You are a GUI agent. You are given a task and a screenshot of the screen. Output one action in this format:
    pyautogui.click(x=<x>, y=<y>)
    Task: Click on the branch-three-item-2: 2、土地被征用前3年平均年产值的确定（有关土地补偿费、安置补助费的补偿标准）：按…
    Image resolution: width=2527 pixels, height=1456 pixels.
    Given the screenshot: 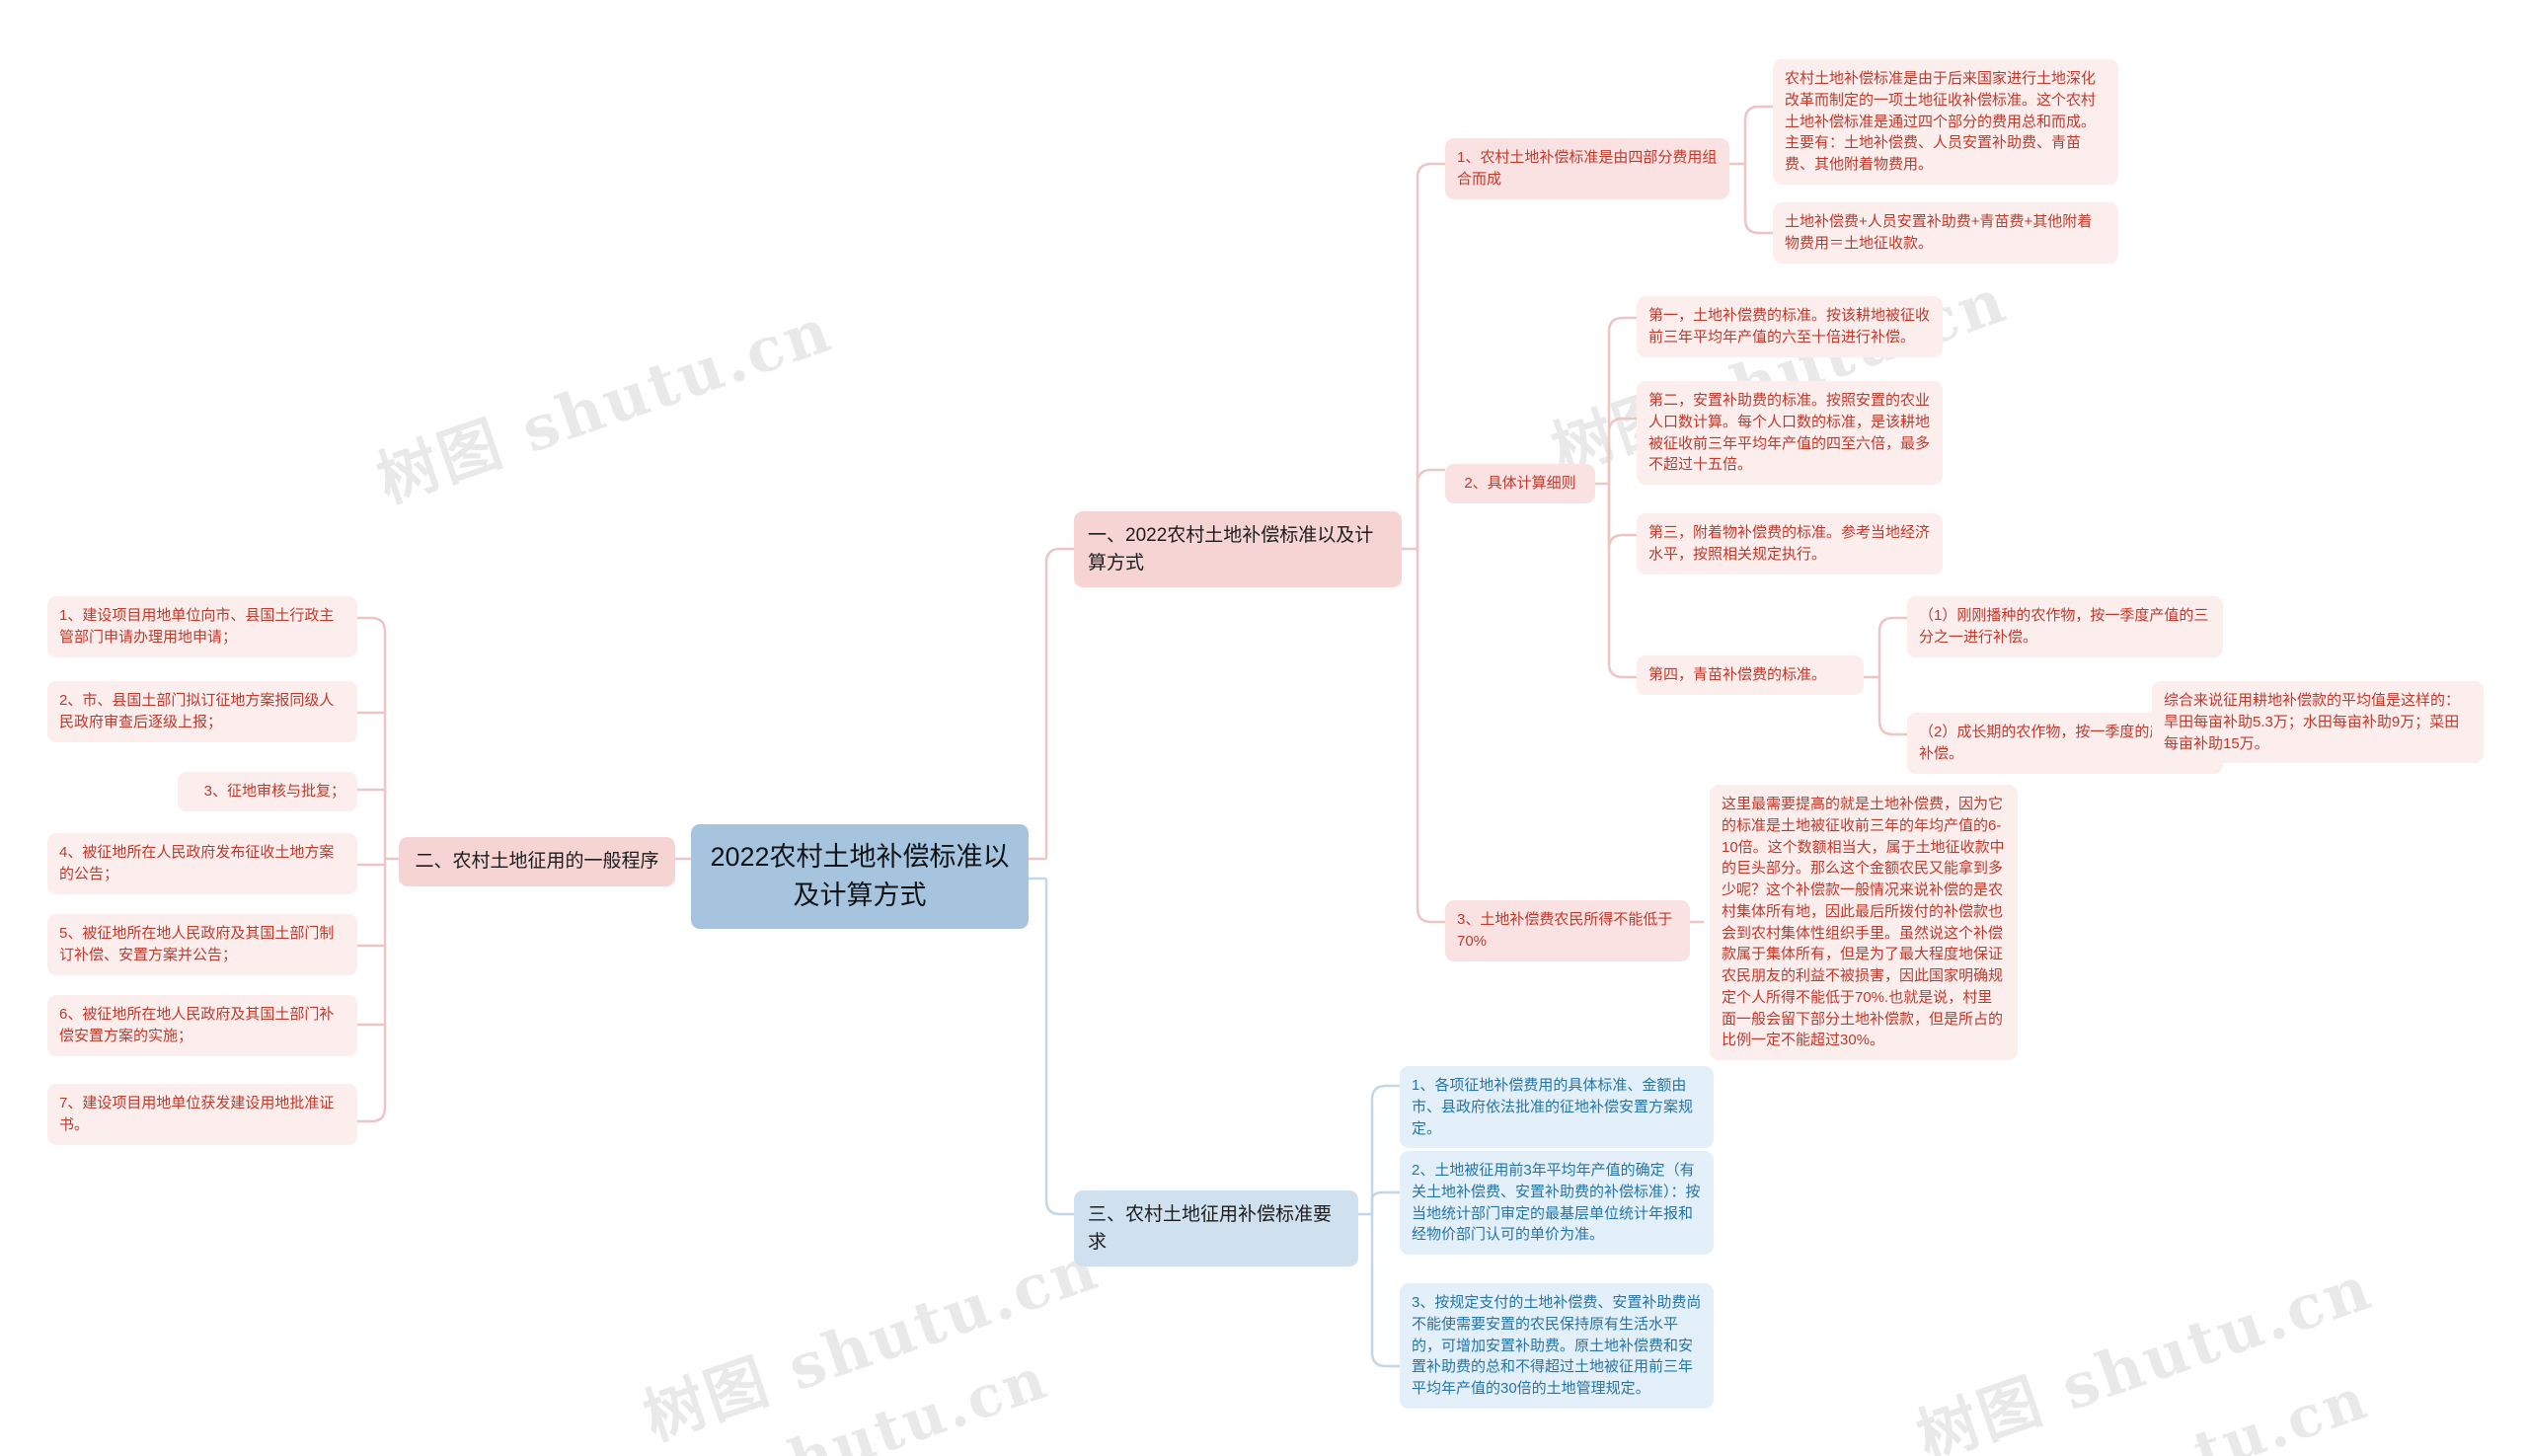 What is the action you would take?
    pyautogui.click(x=1557, y=1203)
    